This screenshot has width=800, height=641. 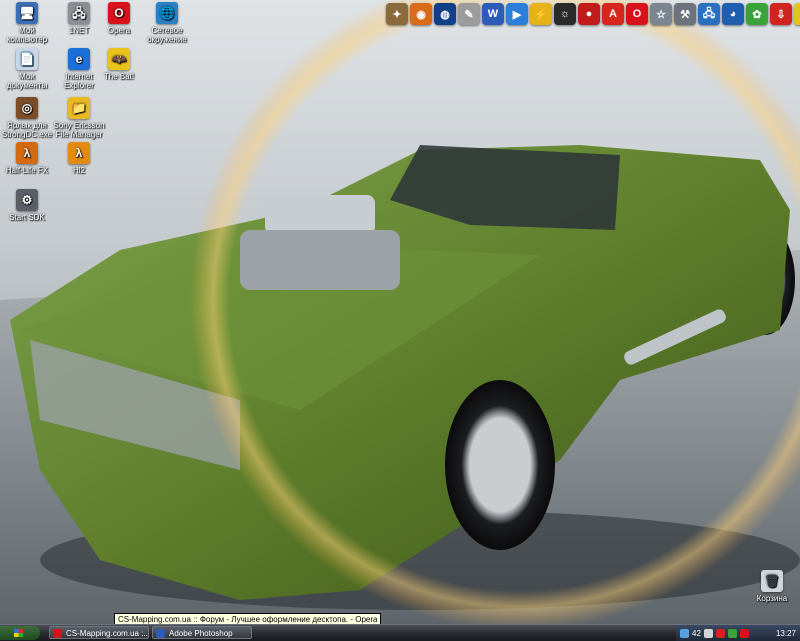 I want to click on shortcut-label: Sony Ericsson File Manager, so click(x=79, y=130).